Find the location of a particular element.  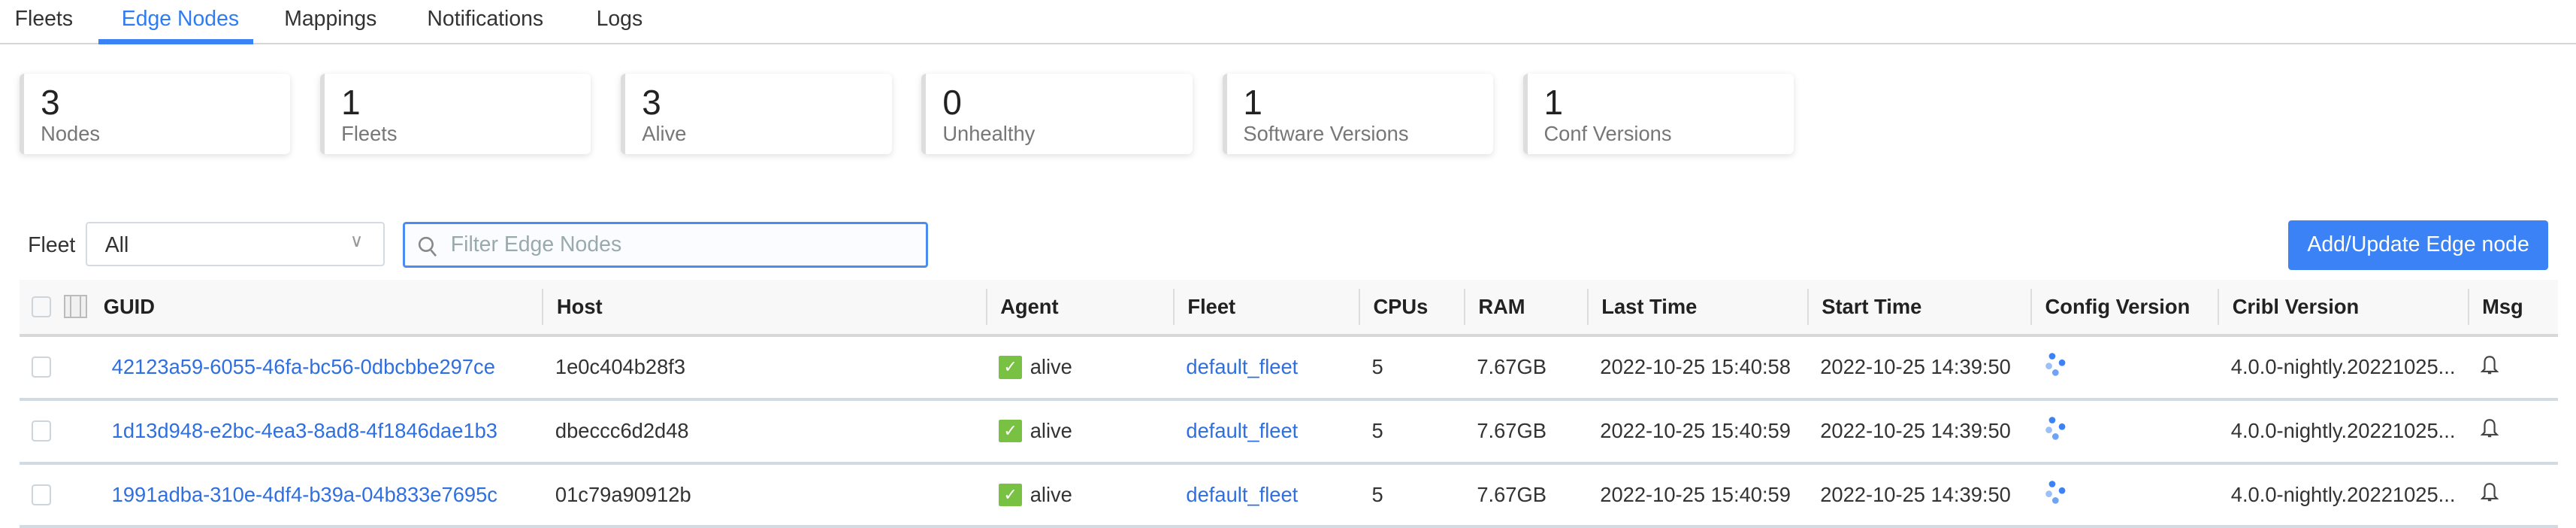

filter-edge-nodes-search is located at coordinates (666, 246).